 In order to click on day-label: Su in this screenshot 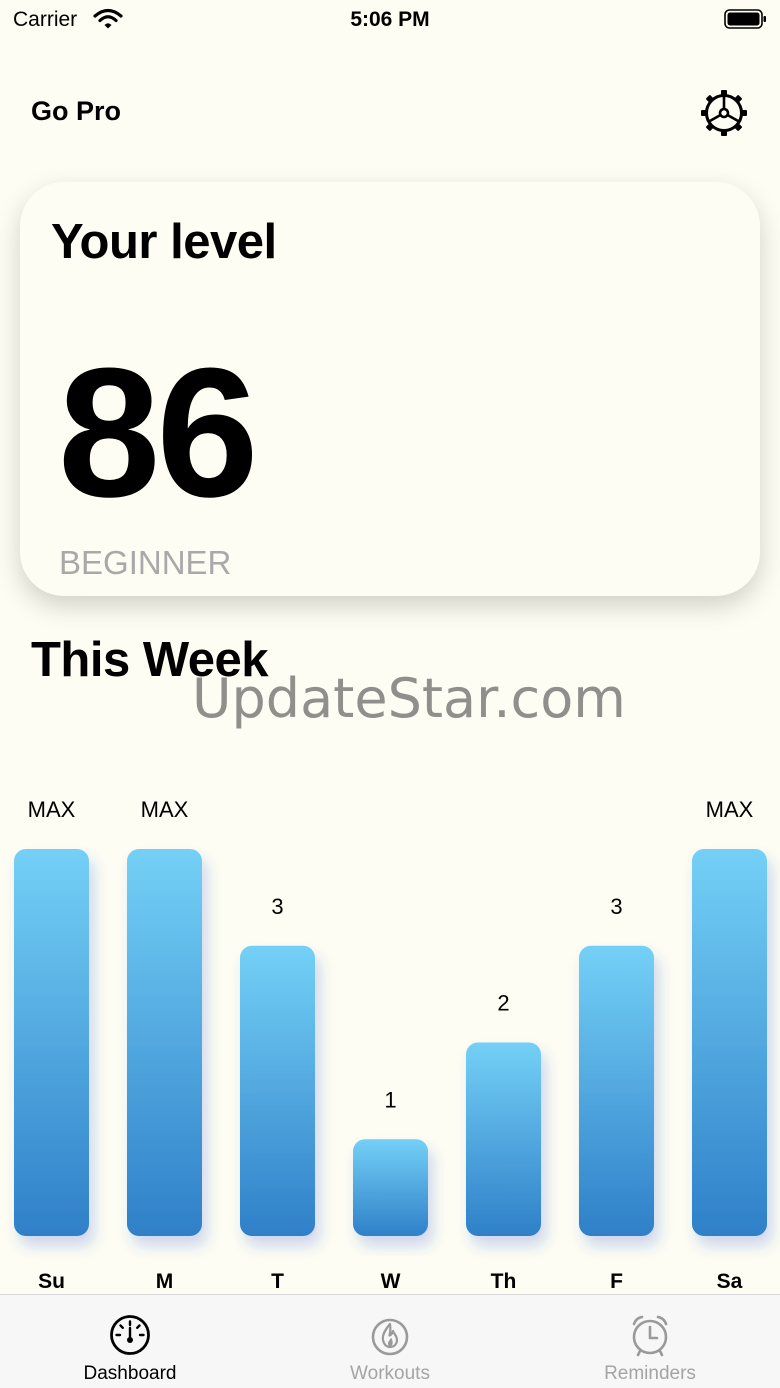, I will do `click(51, 1281)`.